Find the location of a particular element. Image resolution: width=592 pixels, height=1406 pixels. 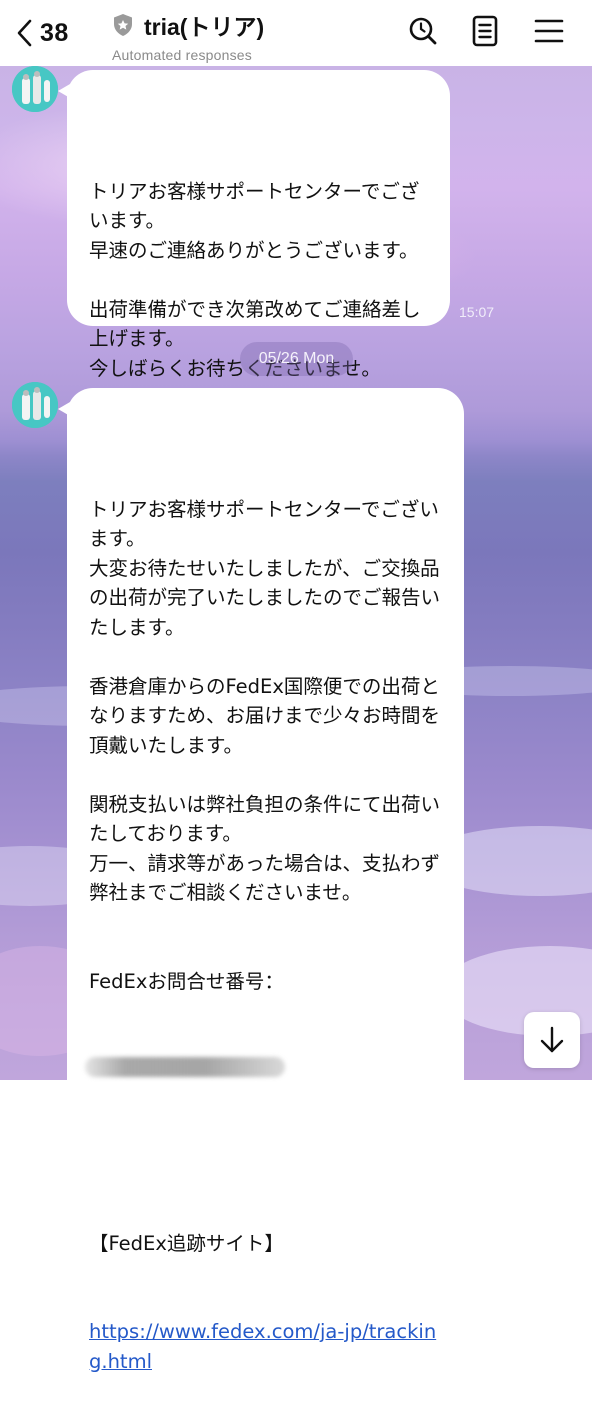

back-button: 38 is located at coordinates (41, 33).